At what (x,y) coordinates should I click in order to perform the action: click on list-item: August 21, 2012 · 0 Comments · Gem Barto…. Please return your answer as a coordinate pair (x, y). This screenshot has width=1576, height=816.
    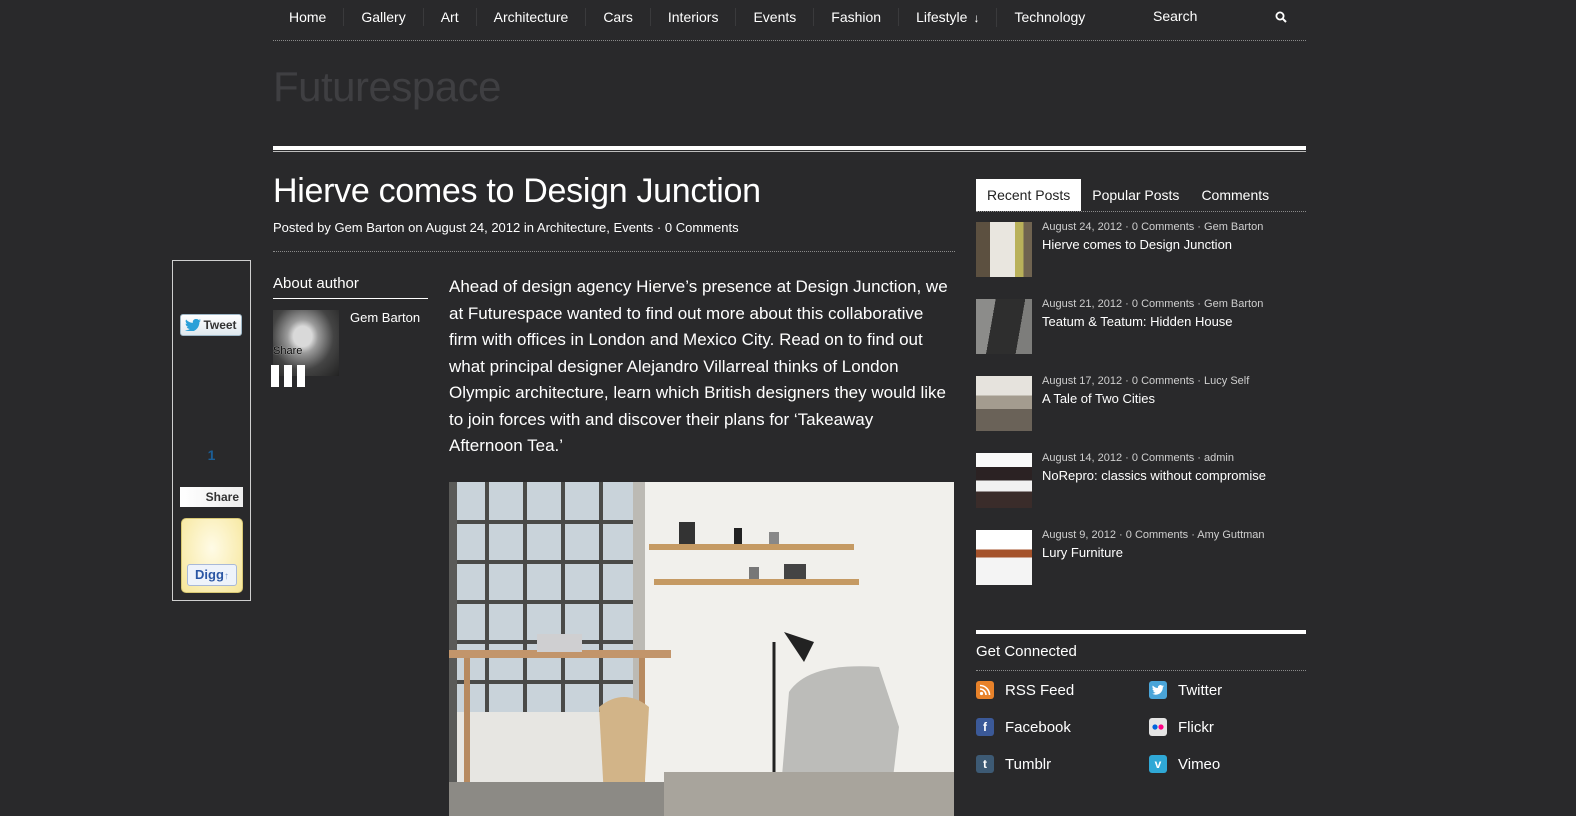
    Looking at the image, I should click on (1141, 337).